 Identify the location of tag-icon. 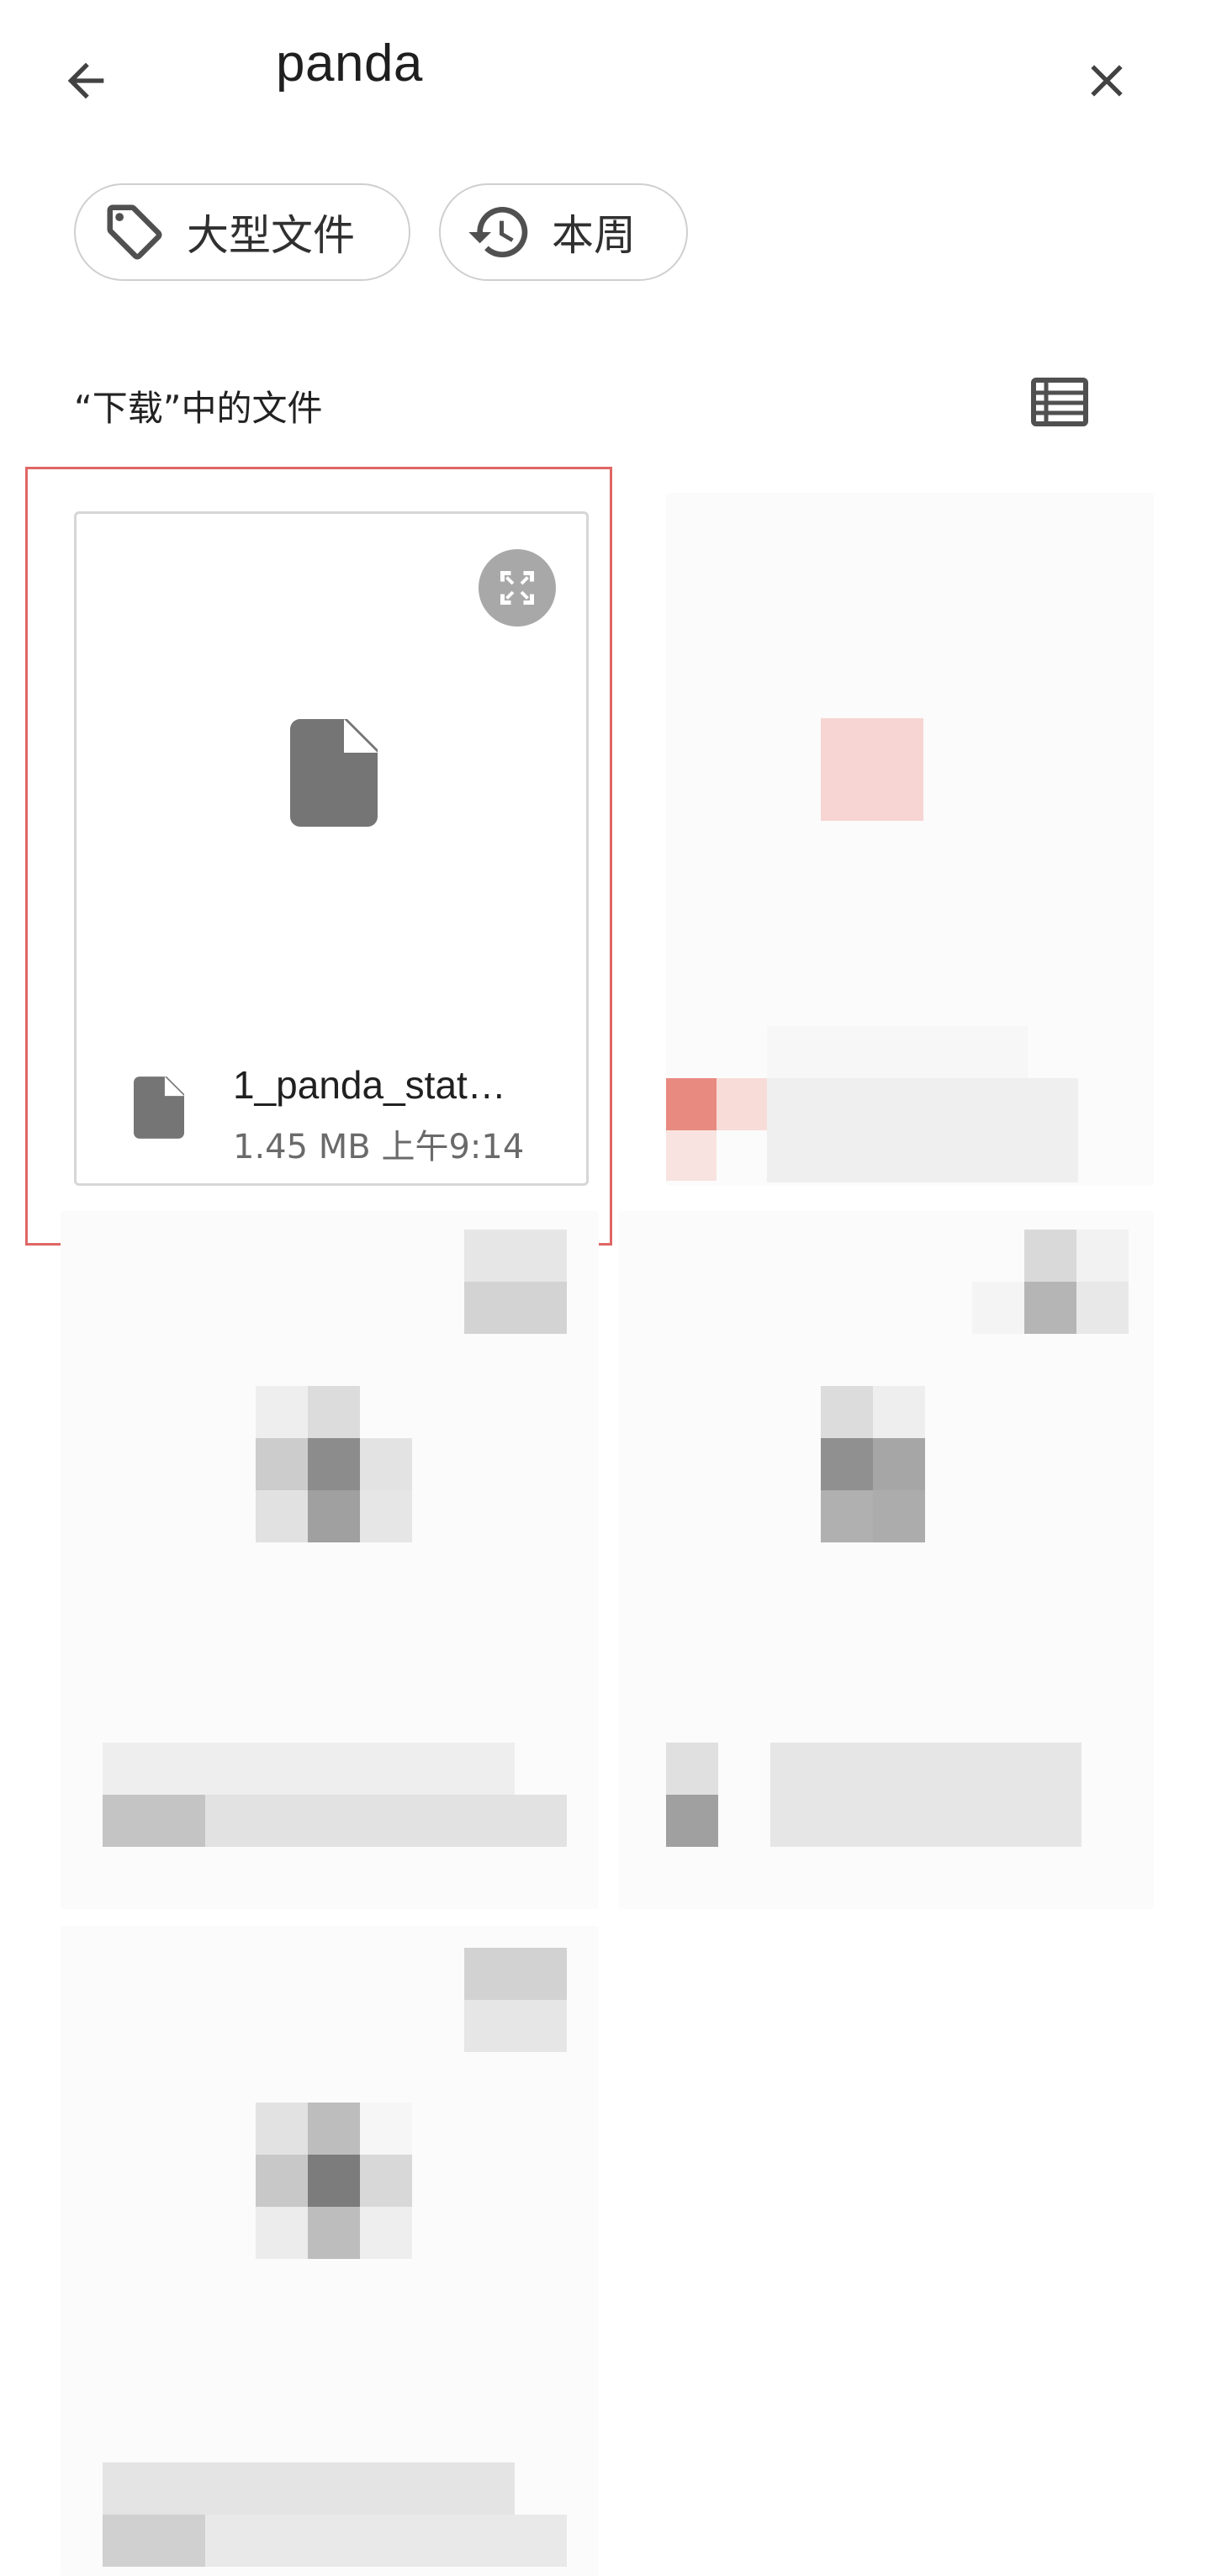
(134, 232).